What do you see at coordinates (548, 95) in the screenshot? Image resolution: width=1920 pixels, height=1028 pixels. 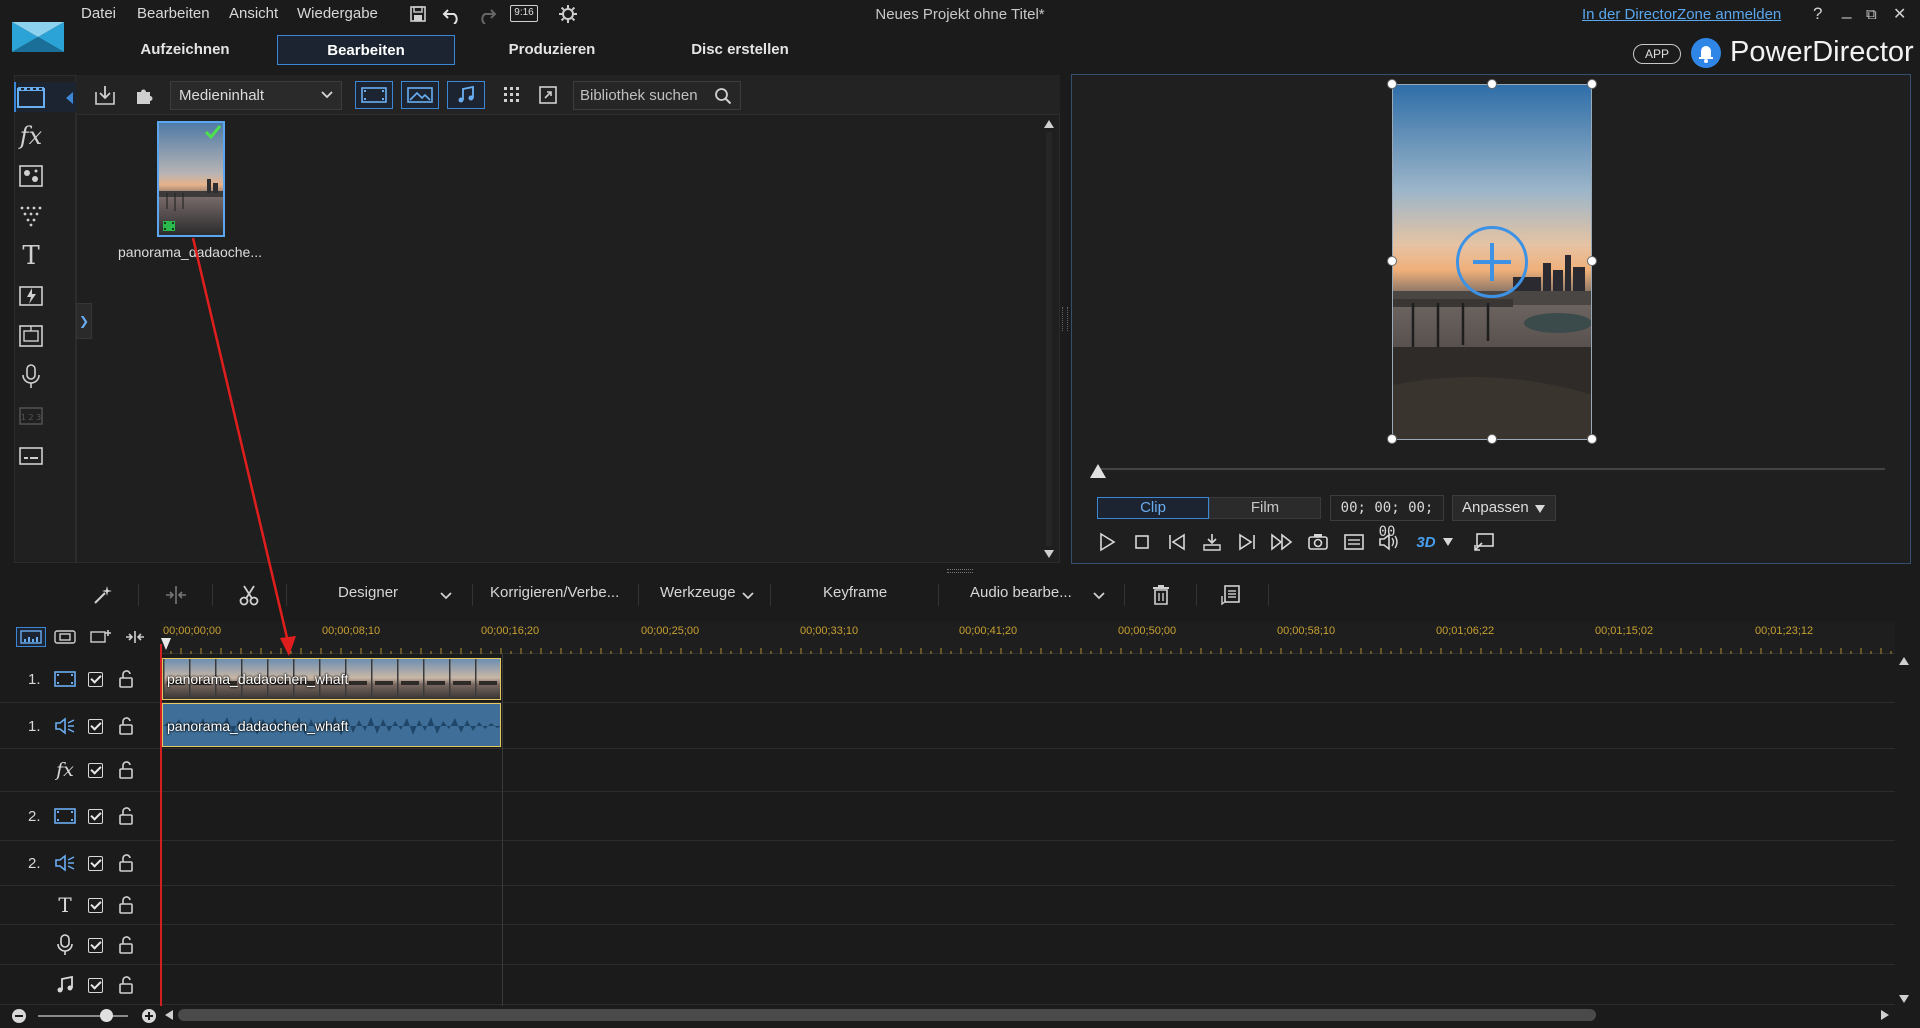 I see `expand-view-icon` at bounding box center [548, 95].